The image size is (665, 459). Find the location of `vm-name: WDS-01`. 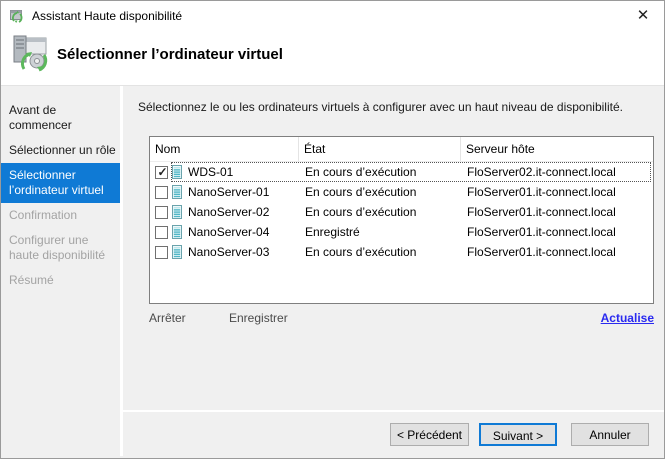

vm-name: WDS-01 is located at coordinates (211, 172).